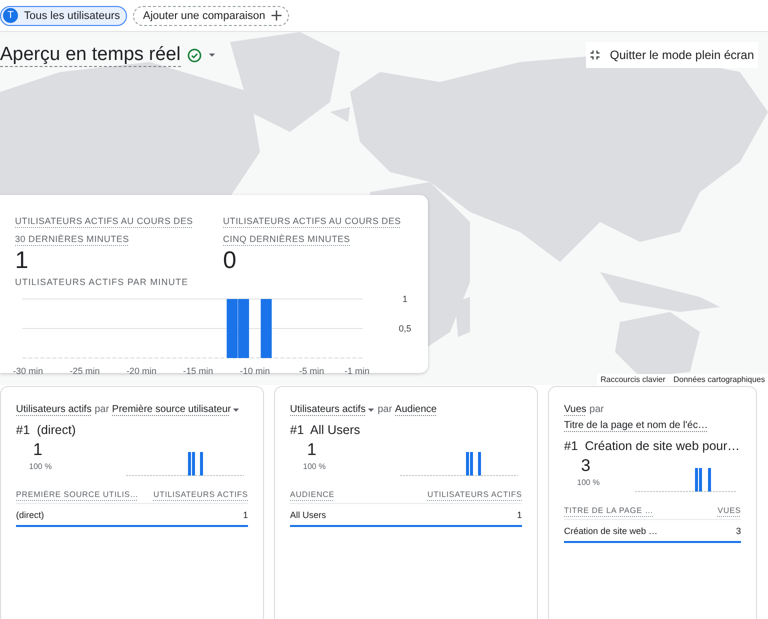 The height and width of the screenshot is (619, 768). I want to click on axis-label: 0,5, so click(405, 329).